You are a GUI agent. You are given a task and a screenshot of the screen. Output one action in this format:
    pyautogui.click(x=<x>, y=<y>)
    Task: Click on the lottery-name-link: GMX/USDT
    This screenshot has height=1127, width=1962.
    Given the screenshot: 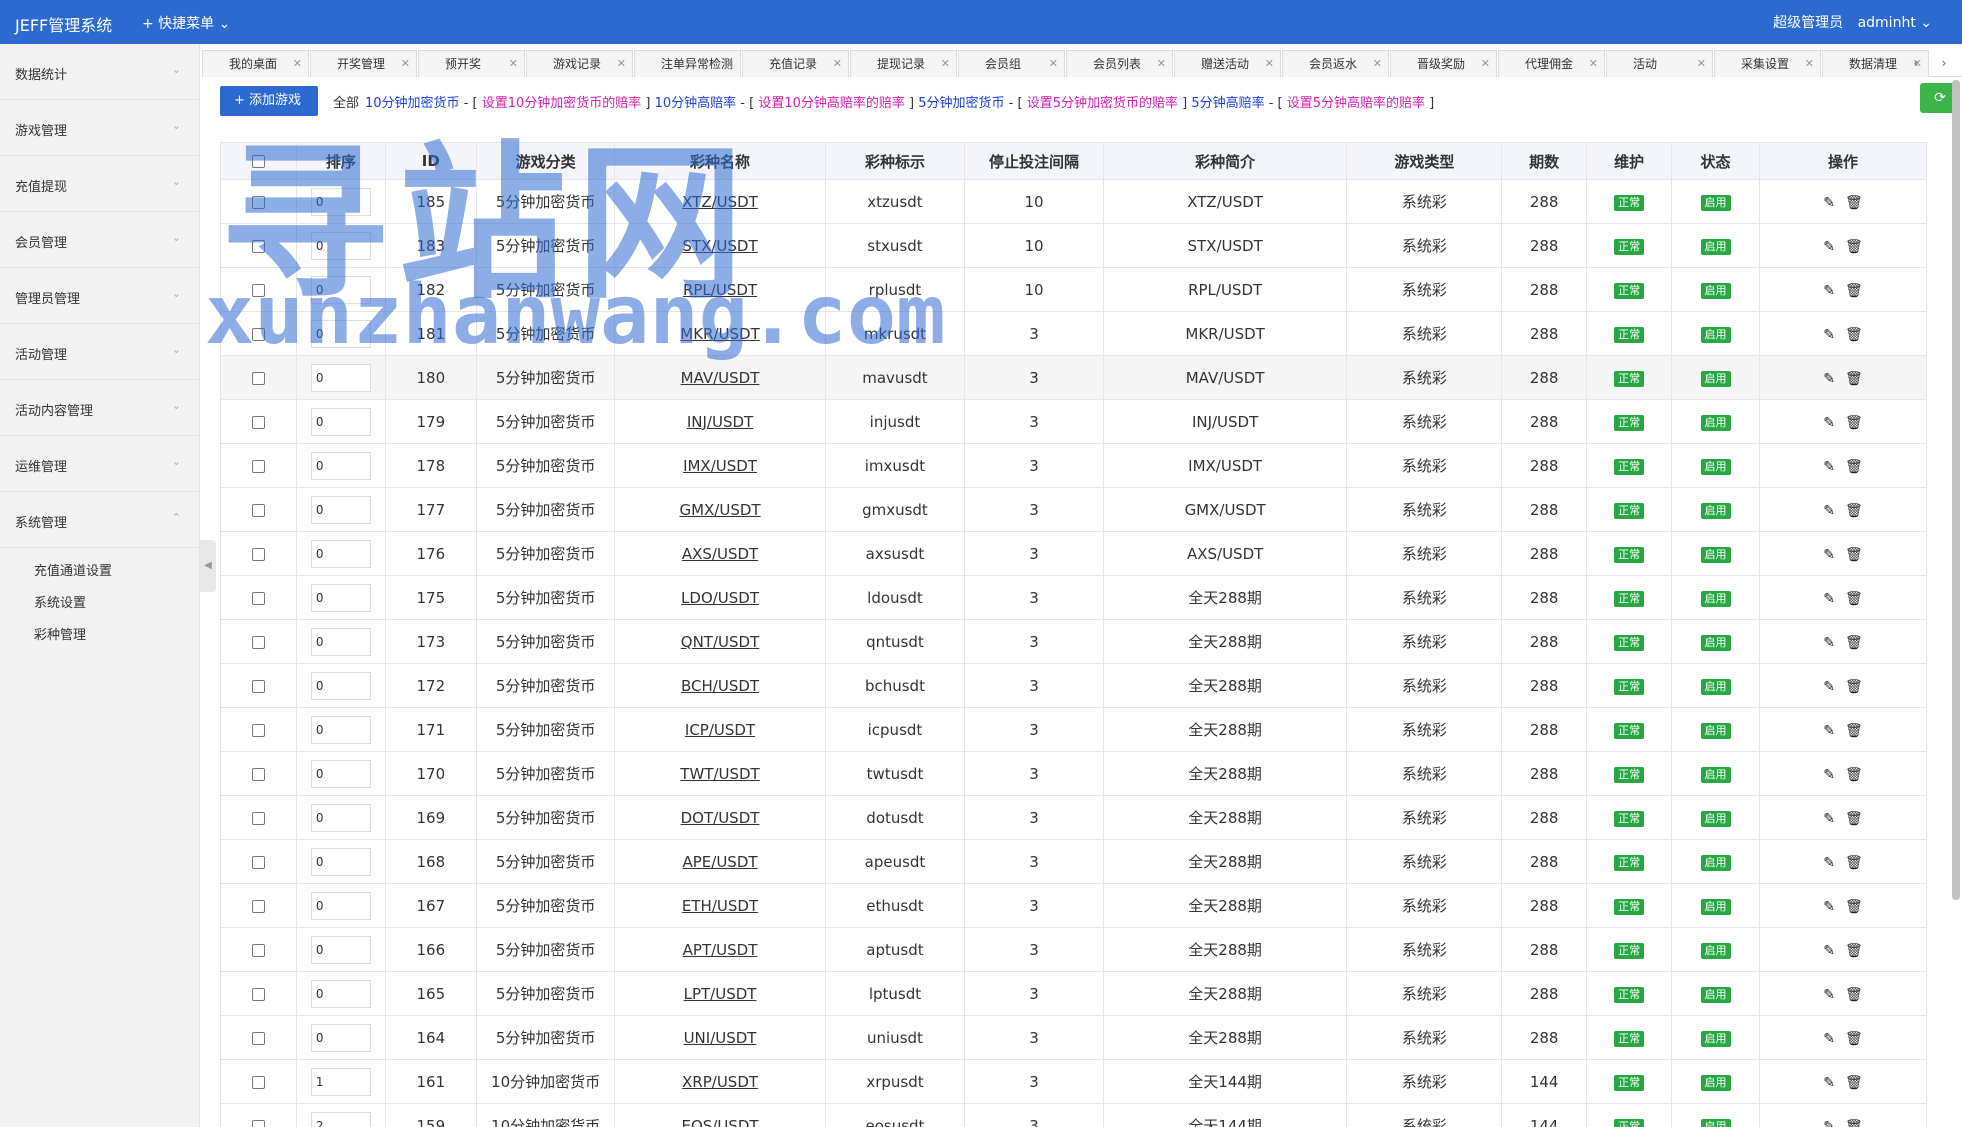 What is the action you would take?
    pyautogui.click(x=719, y=510)
    